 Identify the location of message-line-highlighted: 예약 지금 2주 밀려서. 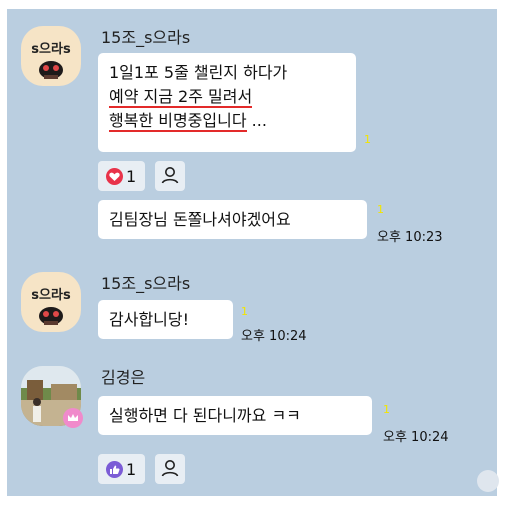
(227, 97).